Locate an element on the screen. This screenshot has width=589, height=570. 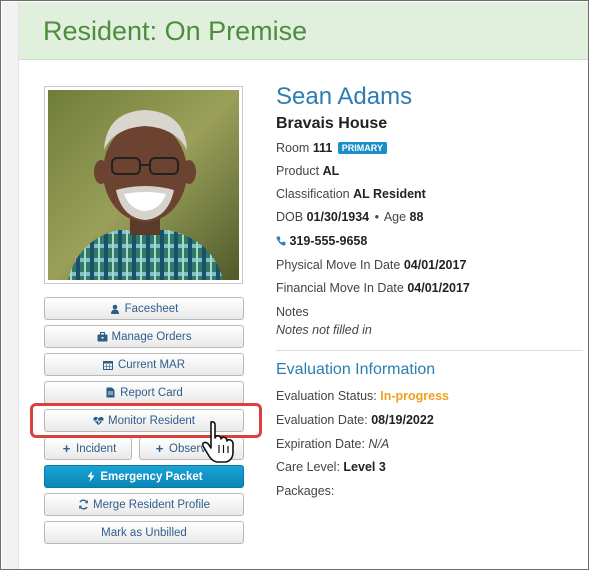
mark-as-unbilled-button: Mark as Unbilled is located at coordinates (144, 532).